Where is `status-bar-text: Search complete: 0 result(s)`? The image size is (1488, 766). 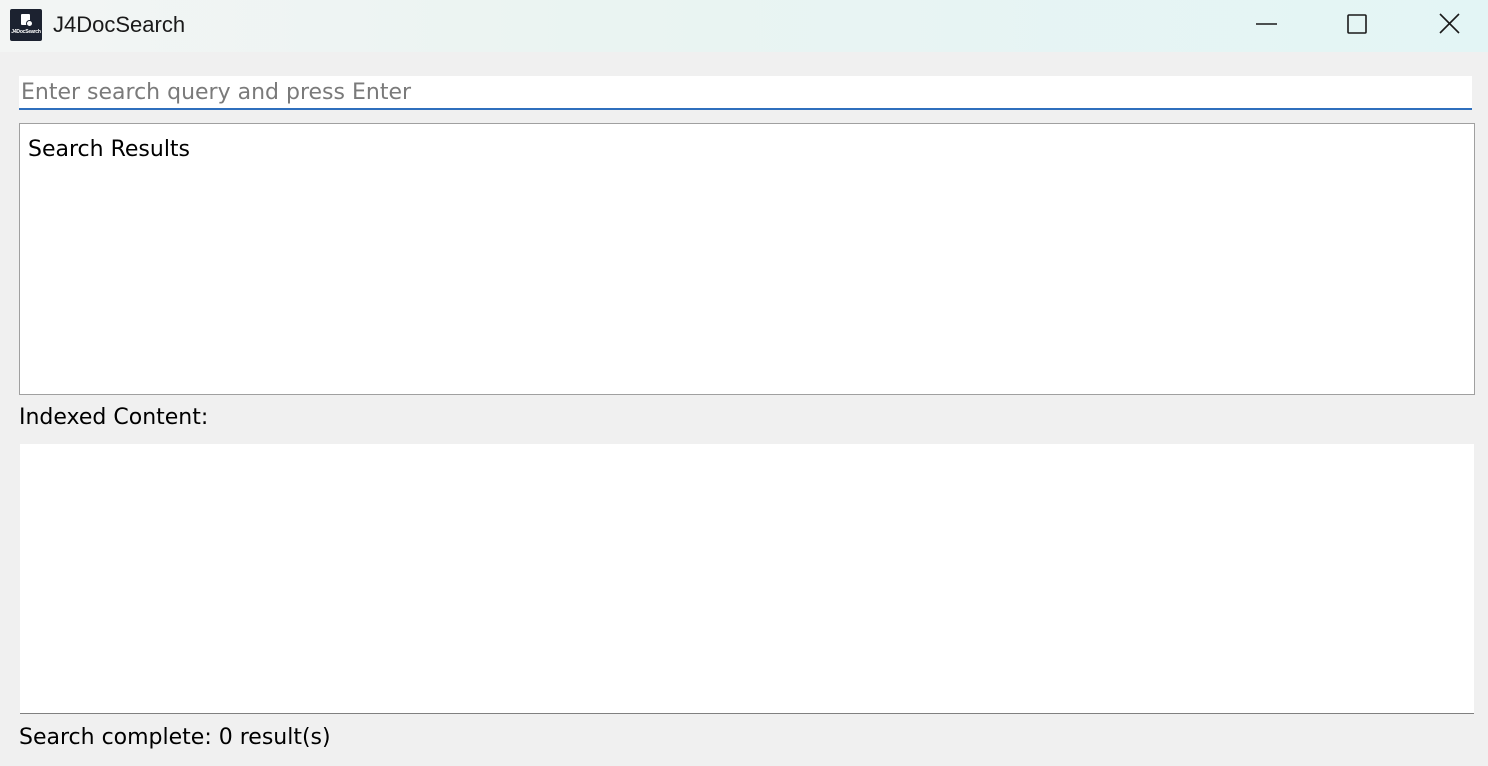 status-bar-text: Search complete: 0 result(s) is located at coordinates (175, 737).